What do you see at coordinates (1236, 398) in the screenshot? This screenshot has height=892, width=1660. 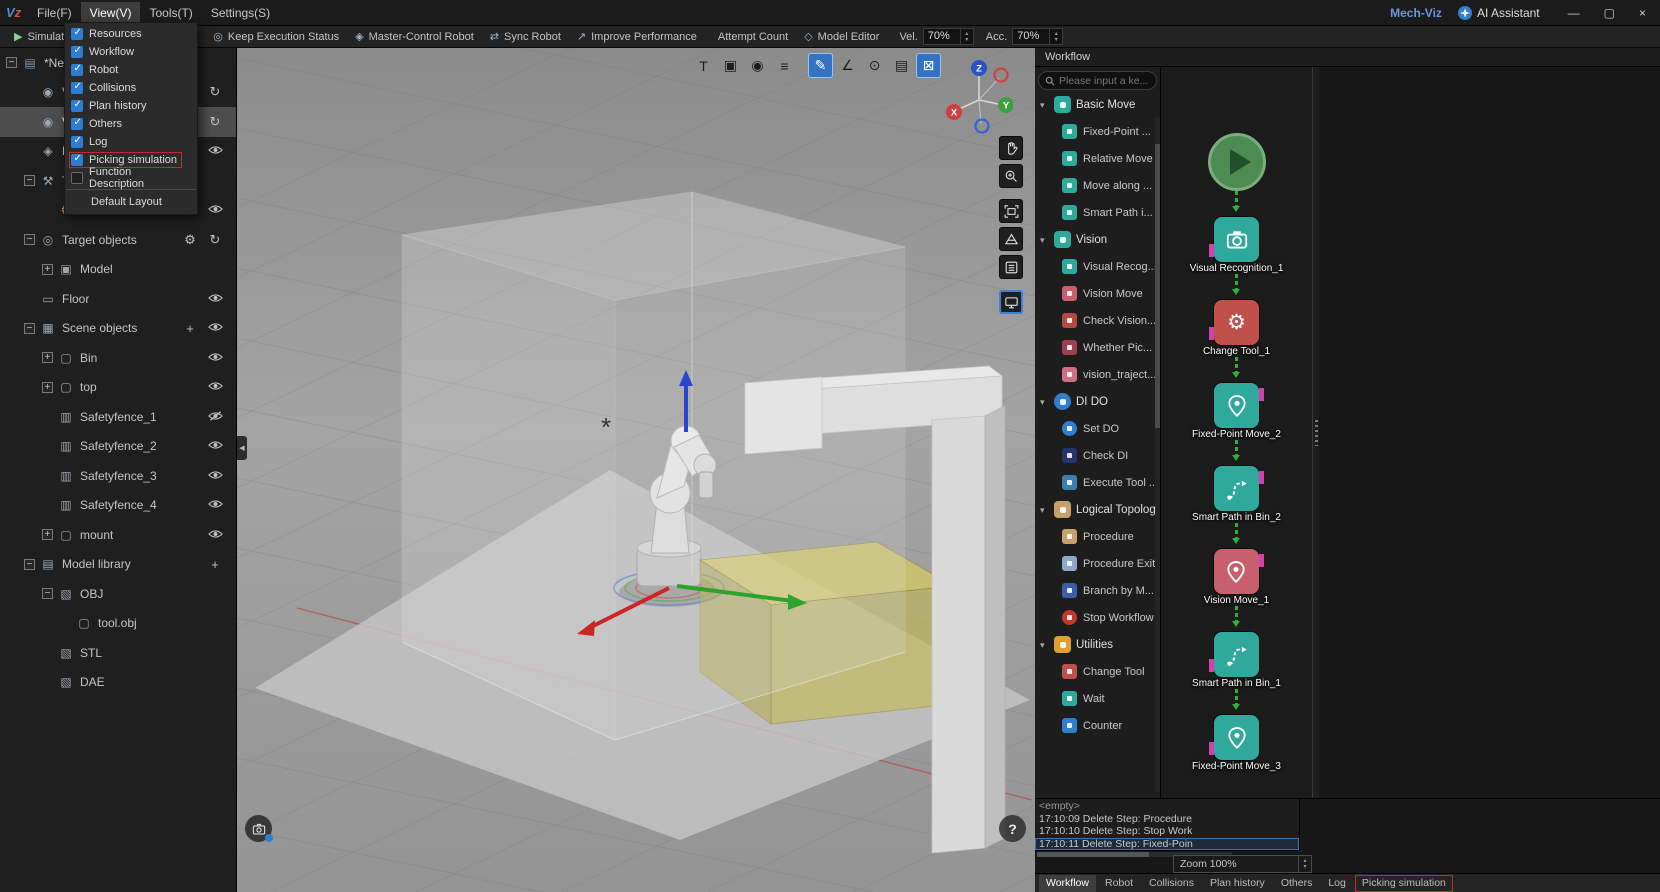 I see `workflow-node: Fixed-Point Move_2` at bounding box center [1236, 398].